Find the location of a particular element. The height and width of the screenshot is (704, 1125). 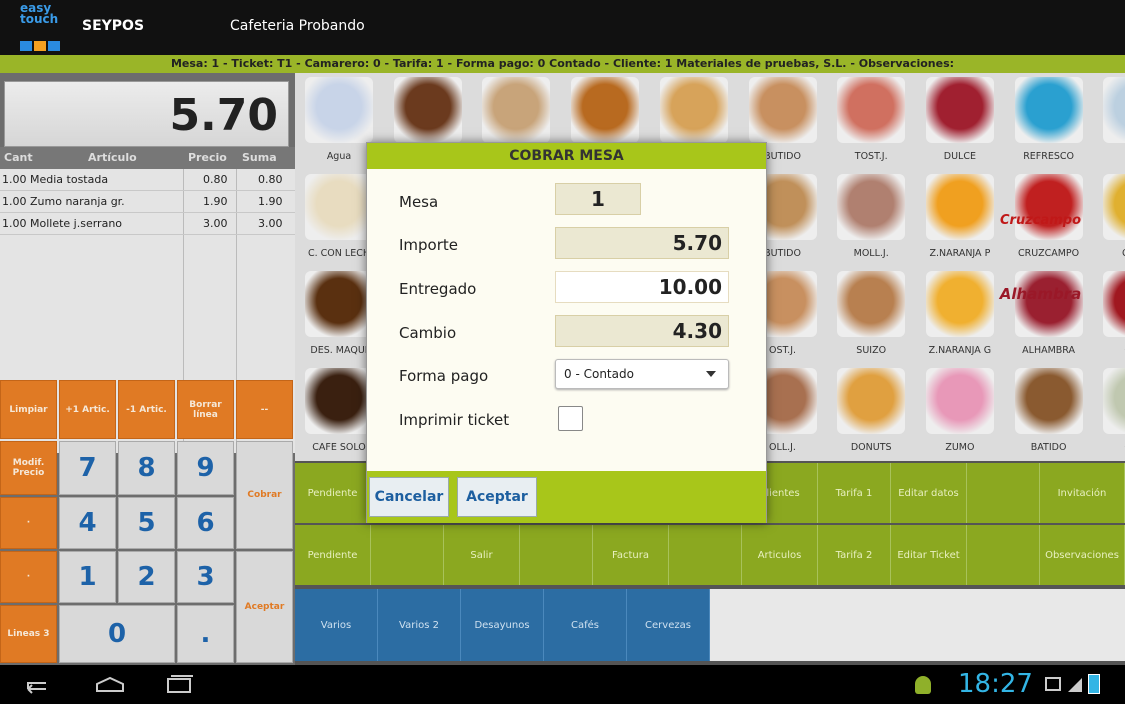

logo-text-2: touch is located at coordinates (39, 19).